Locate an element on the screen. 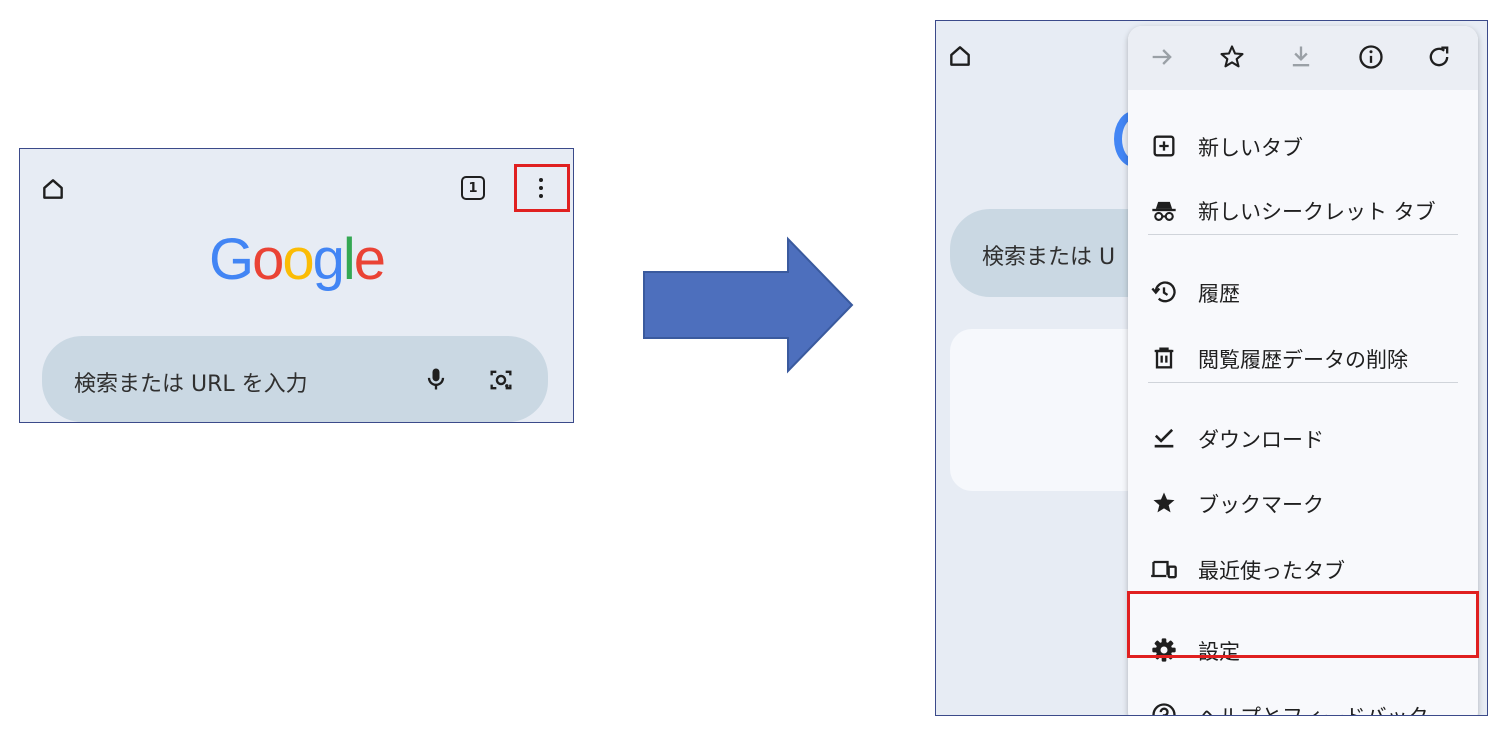 The width and height of the screenshot is (1502, 730). menu-item-clear-browsing-data: 閲覧履歴データの削除 is located at coordinates (1303, 357).